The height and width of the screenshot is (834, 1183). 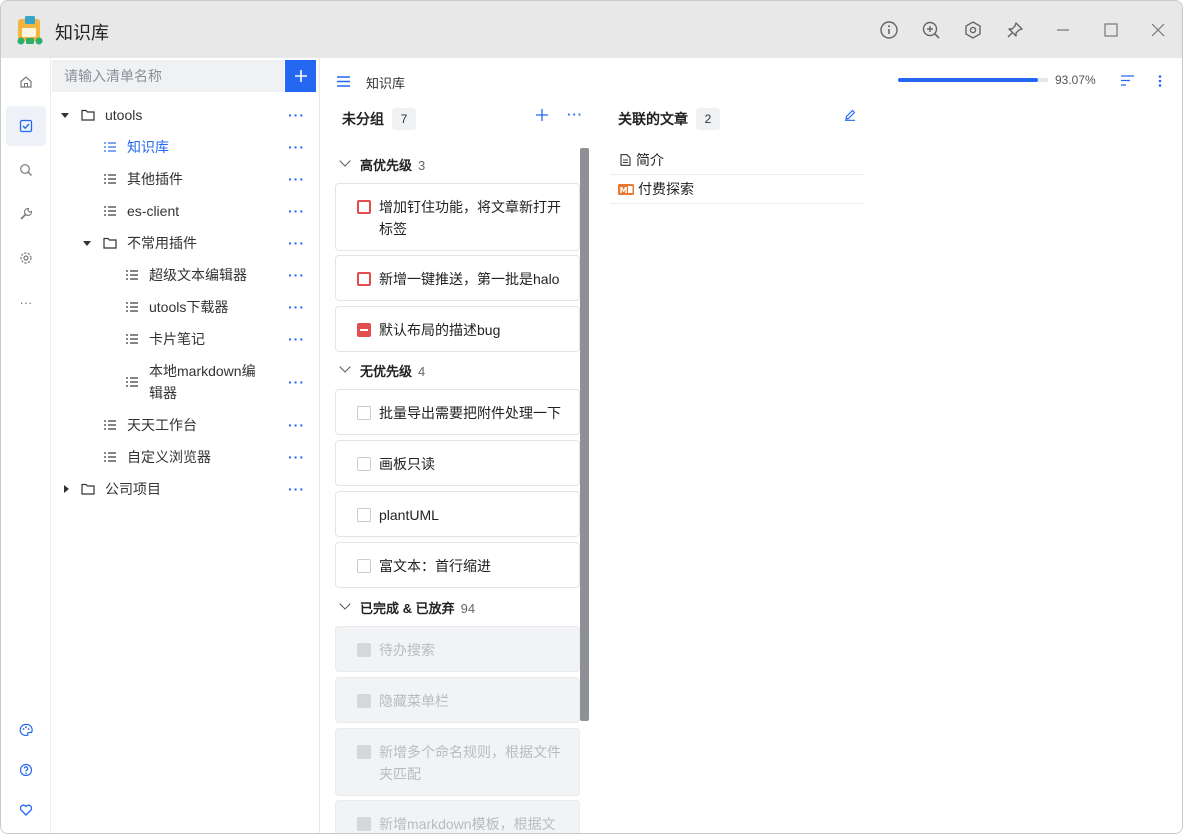 What do you see at coordinates (542, 115) in the screenshot?
I see `add-task-icon` at bounding box center [542, 115].